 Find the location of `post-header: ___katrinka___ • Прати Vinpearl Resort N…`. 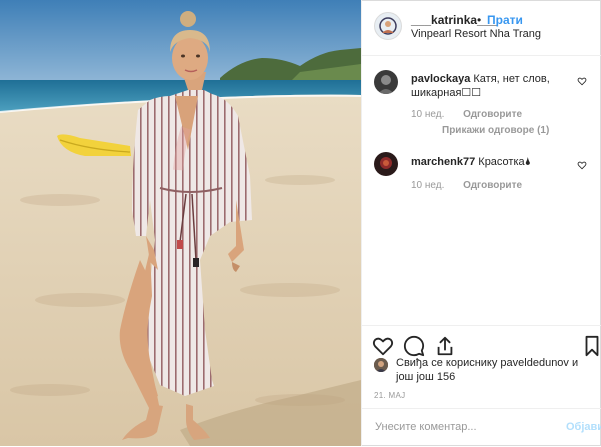

post-header: ___katrinka___ • Прати Vinpearl Resort N… is located at coordinates (481, 28).